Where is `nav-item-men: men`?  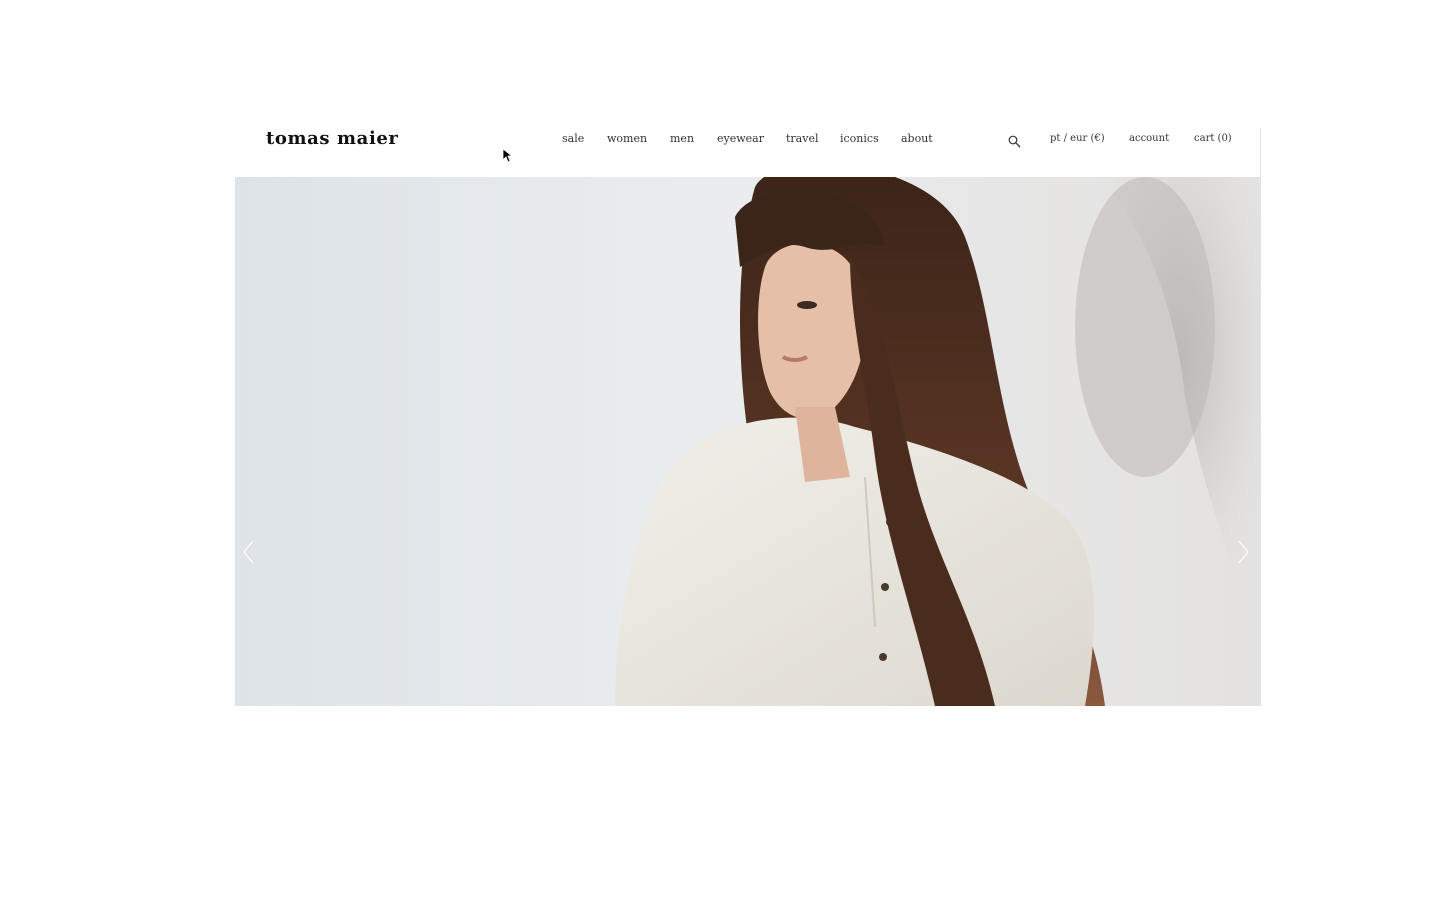 nav-item-men: men is located at coordinates (682, 139).